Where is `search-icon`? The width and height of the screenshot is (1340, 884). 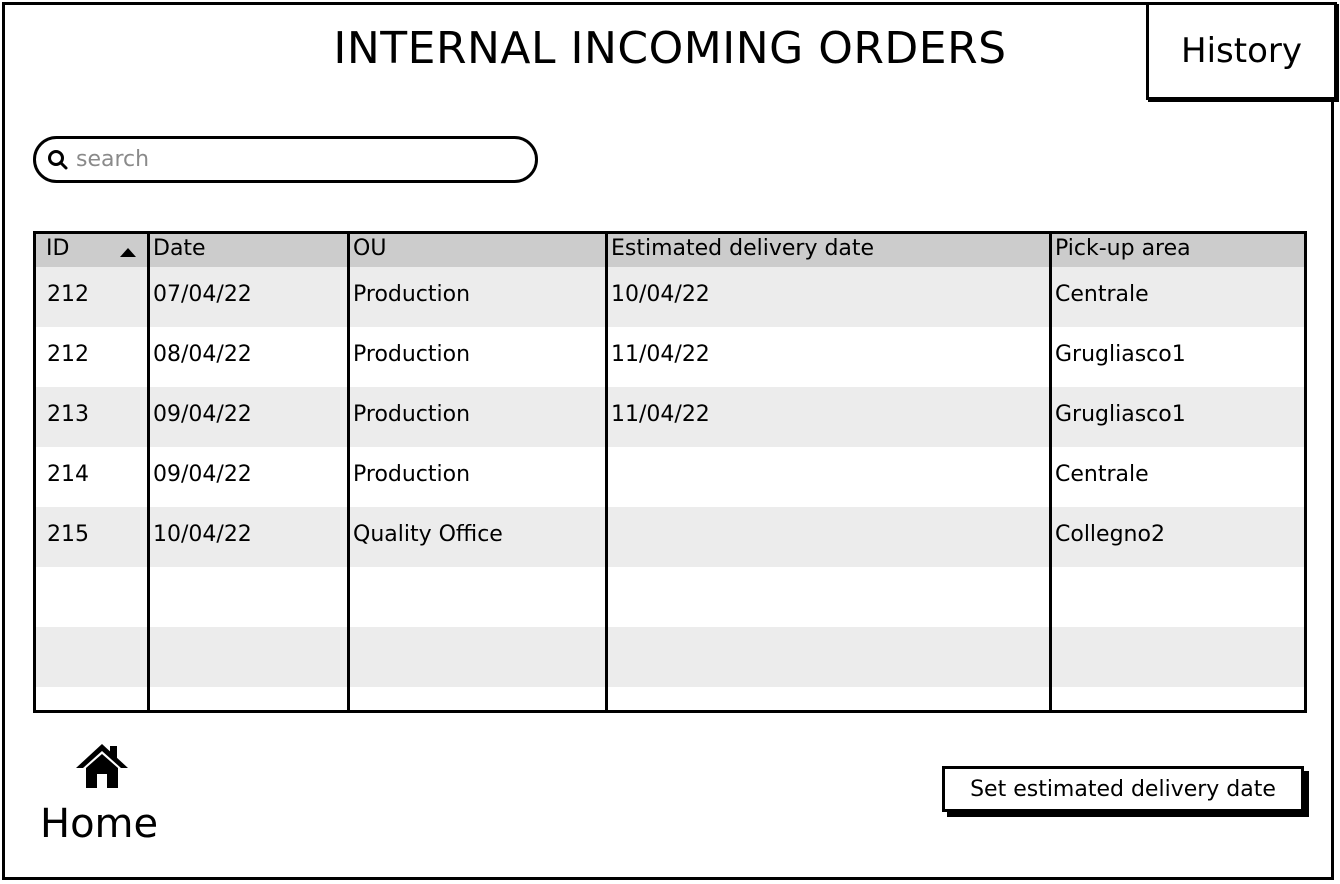 search-icon is located at coordinates (58, 160).